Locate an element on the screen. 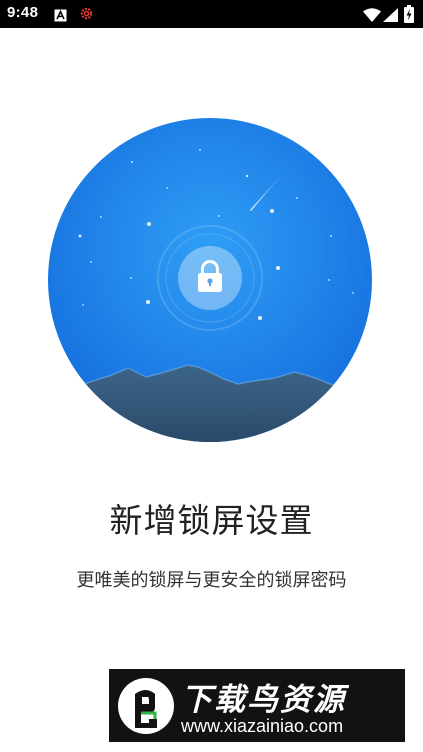  bird-logo-icon is located at coordinates (146, 706).